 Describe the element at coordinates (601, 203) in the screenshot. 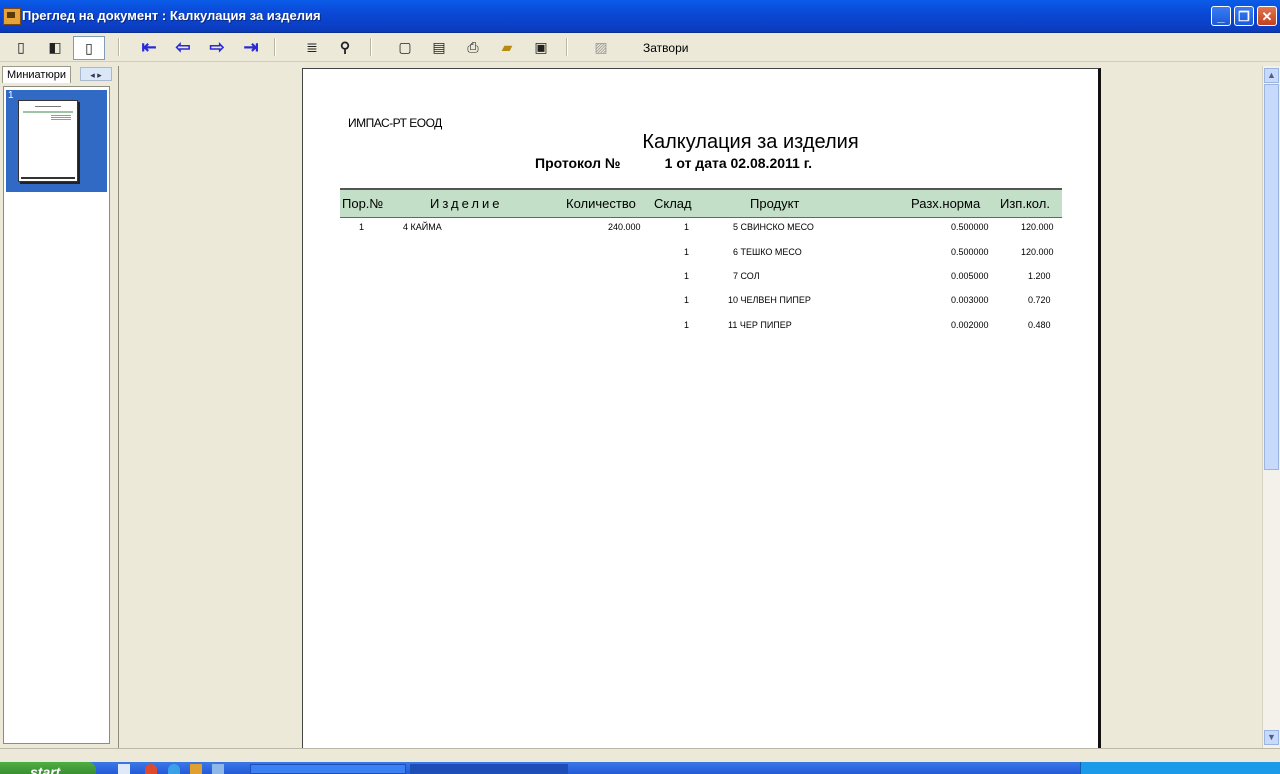

I see `column-header-quantity: Количество` at that location.